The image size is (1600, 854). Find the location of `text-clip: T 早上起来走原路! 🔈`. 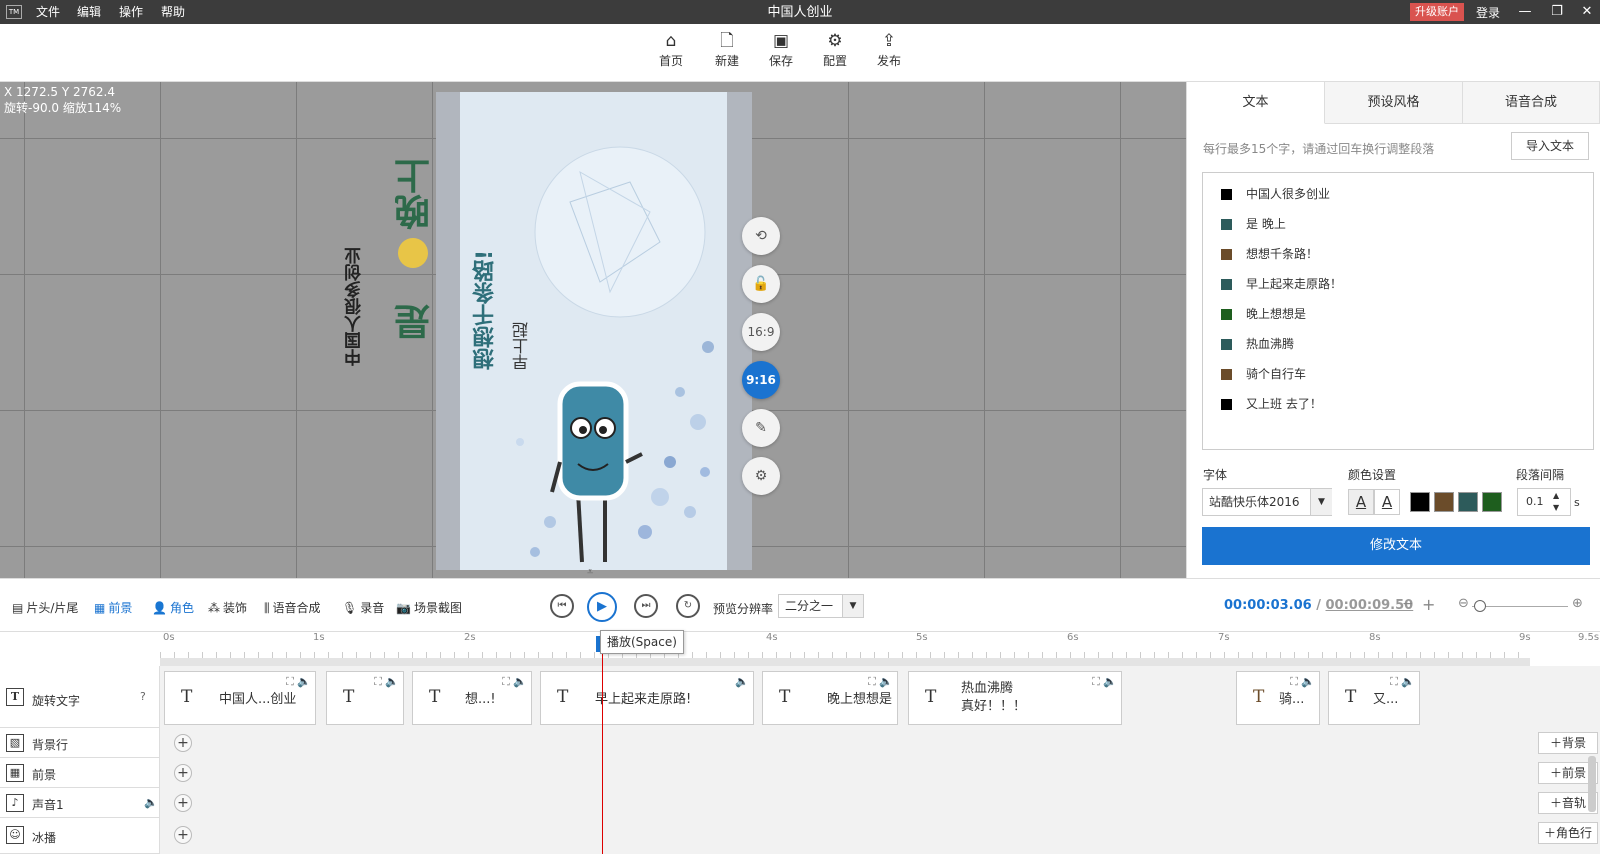

text-clip: T 早上起来走原路! 🔈 is located at coordinates (647, 698).